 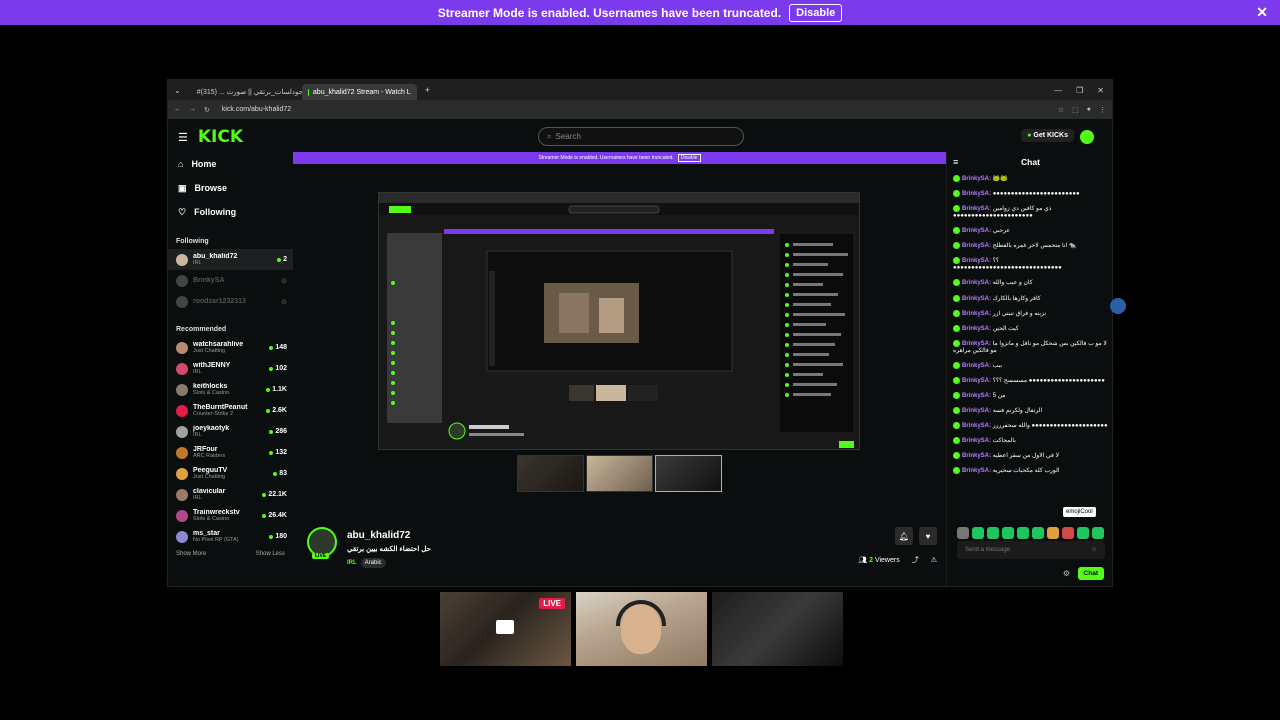 I want to click on channel-item: joeykaotyk IRL 286, so click(x=230, y=431).